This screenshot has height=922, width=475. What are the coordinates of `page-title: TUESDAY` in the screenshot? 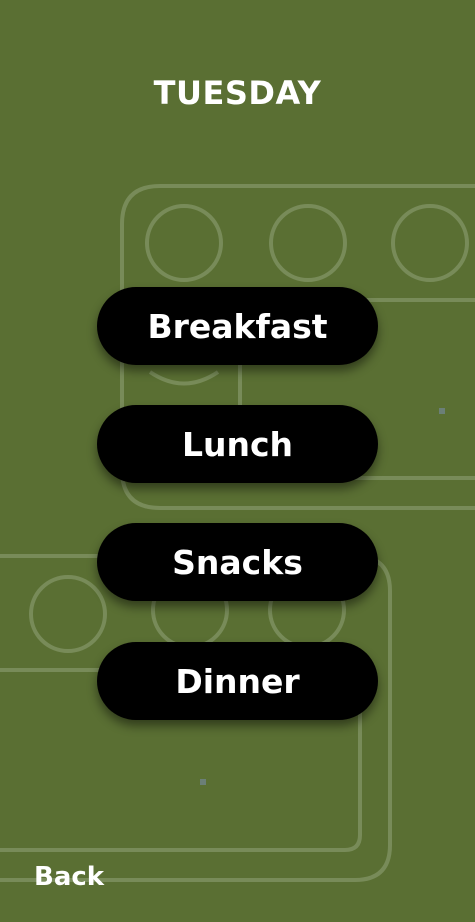 It's located at (237, 93).